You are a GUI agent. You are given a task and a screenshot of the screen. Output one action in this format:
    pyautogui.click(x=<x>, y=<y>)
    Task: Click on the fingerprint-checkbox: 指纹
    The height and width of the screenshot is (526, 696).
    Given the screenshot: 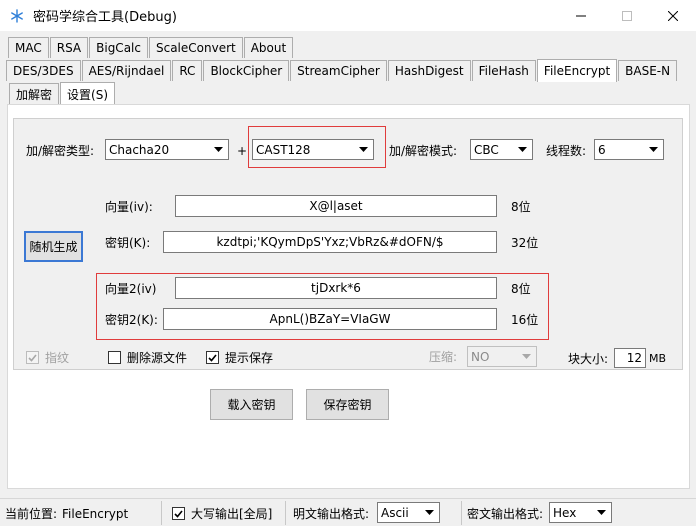 What is the action you would take?
    pyautogui.click(x=47, y=357)
    